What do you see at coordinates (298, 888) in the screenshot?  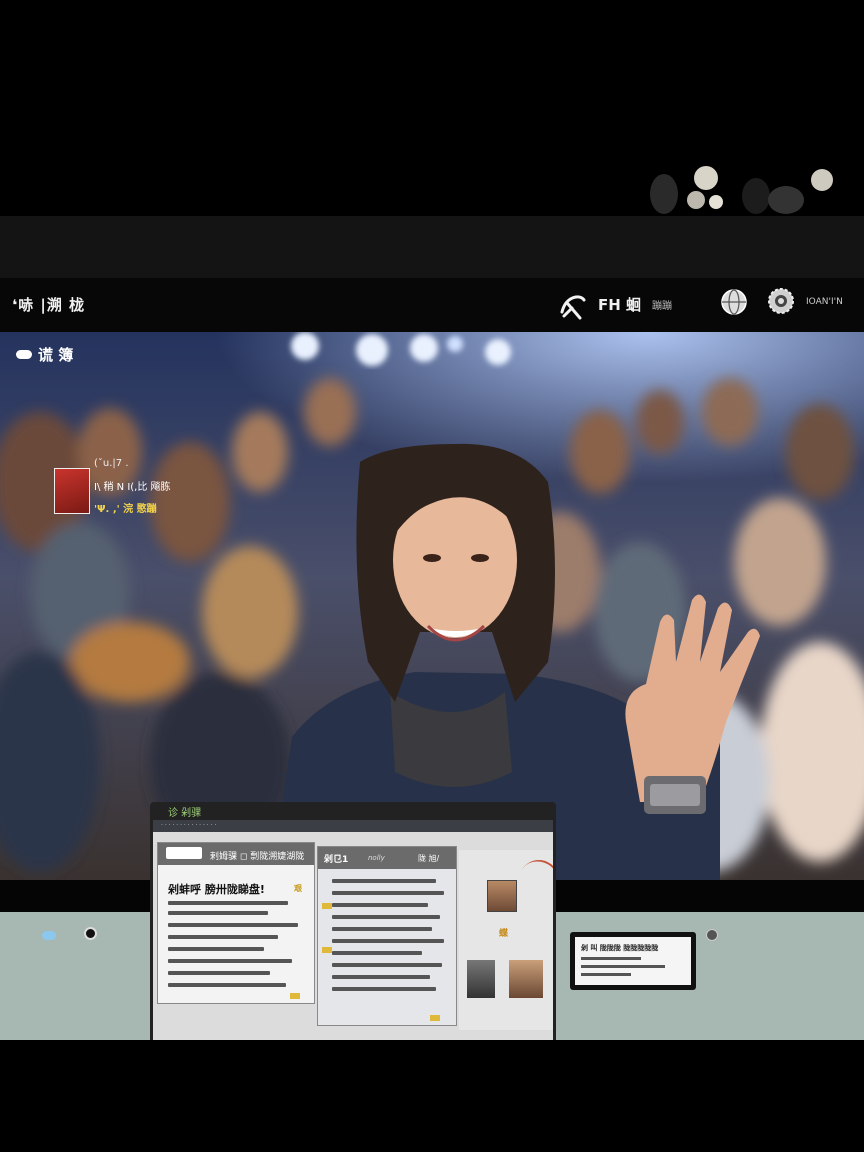 I see `panel-articles-tag: 艰` at bounding box center [298, 888].